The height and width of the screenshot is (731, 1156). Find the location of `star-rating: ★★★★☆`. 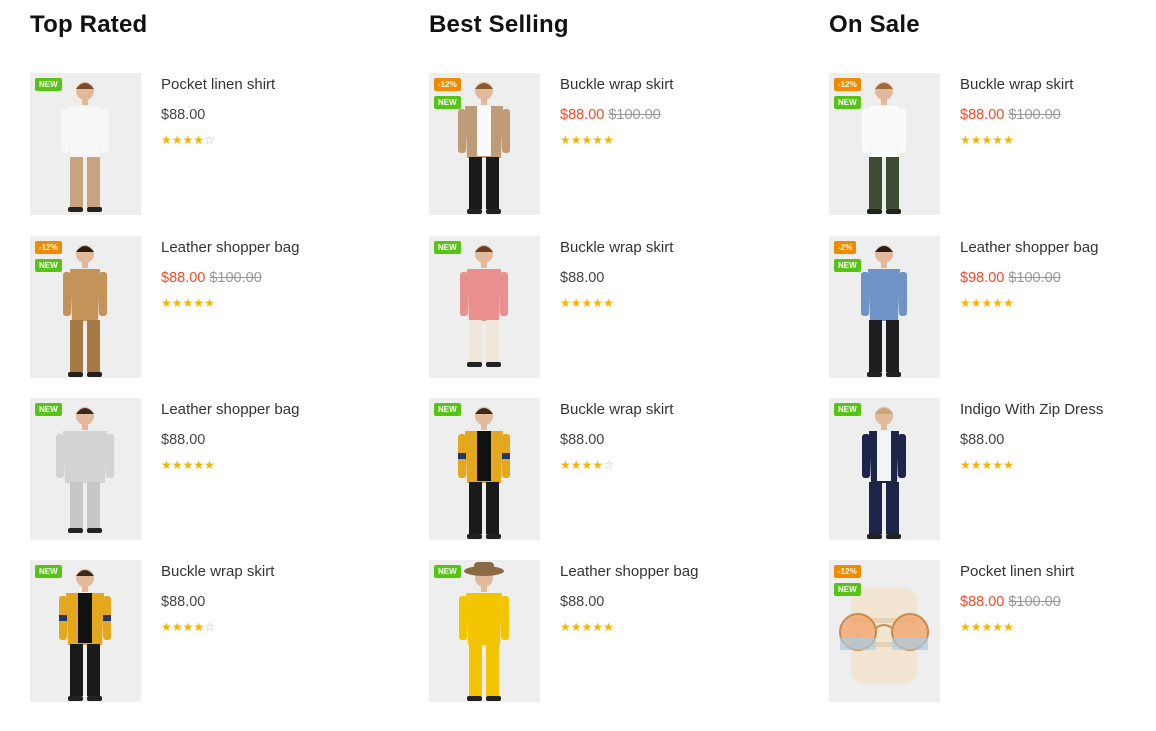

star-rating: ★★★★☆ is located at coordinates (188, 140).